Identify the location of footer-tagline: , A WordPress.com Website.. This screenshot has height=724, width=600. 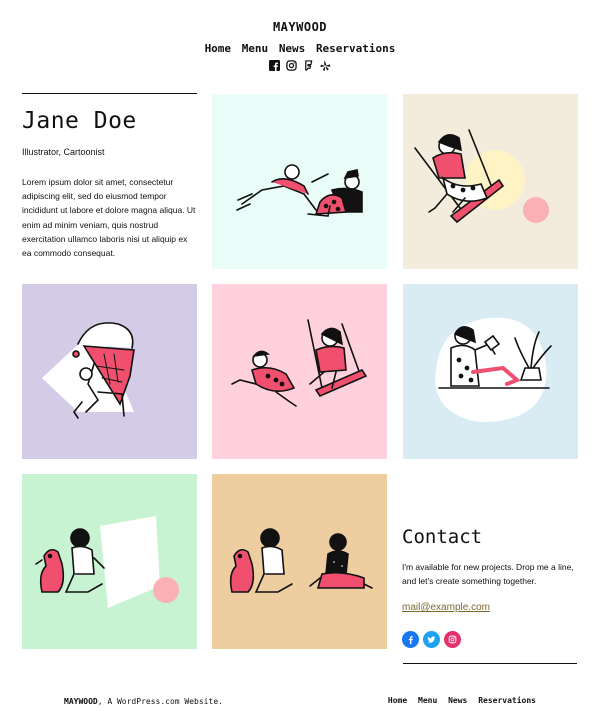
(160, 701).